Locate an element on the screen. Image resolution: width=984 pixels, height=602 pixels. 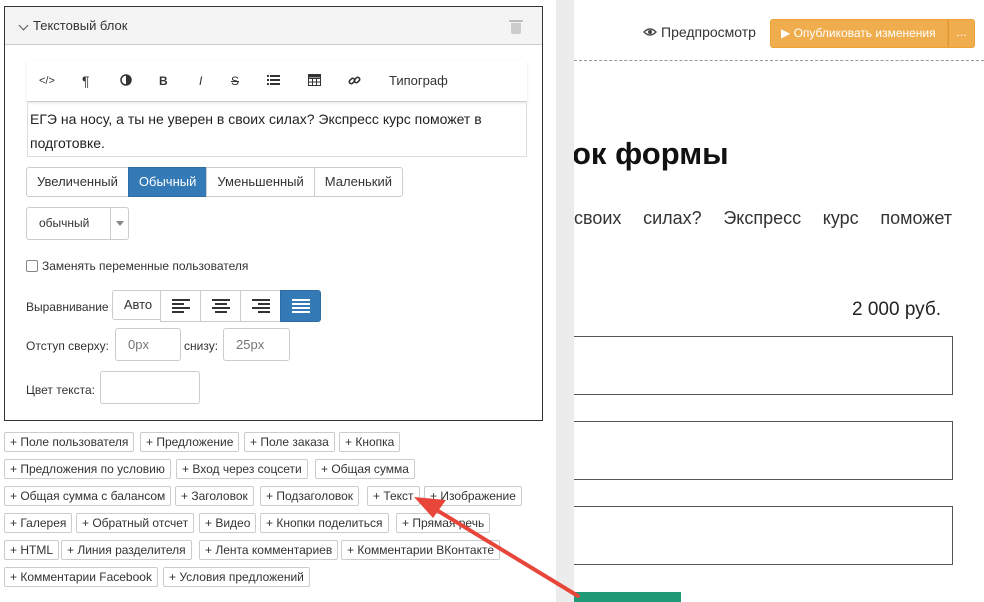
trash-icon is located at coordinates (516, 27).